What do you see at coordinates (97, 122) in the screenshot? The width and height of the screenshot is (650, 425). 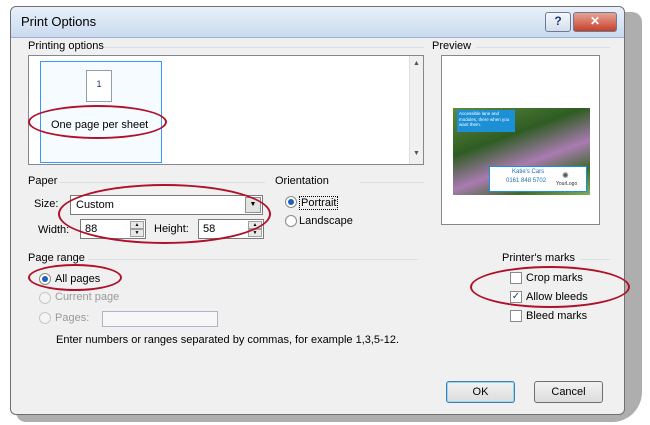 I see `annotation-ellipse-one-page` at bounding box center [97, 122].